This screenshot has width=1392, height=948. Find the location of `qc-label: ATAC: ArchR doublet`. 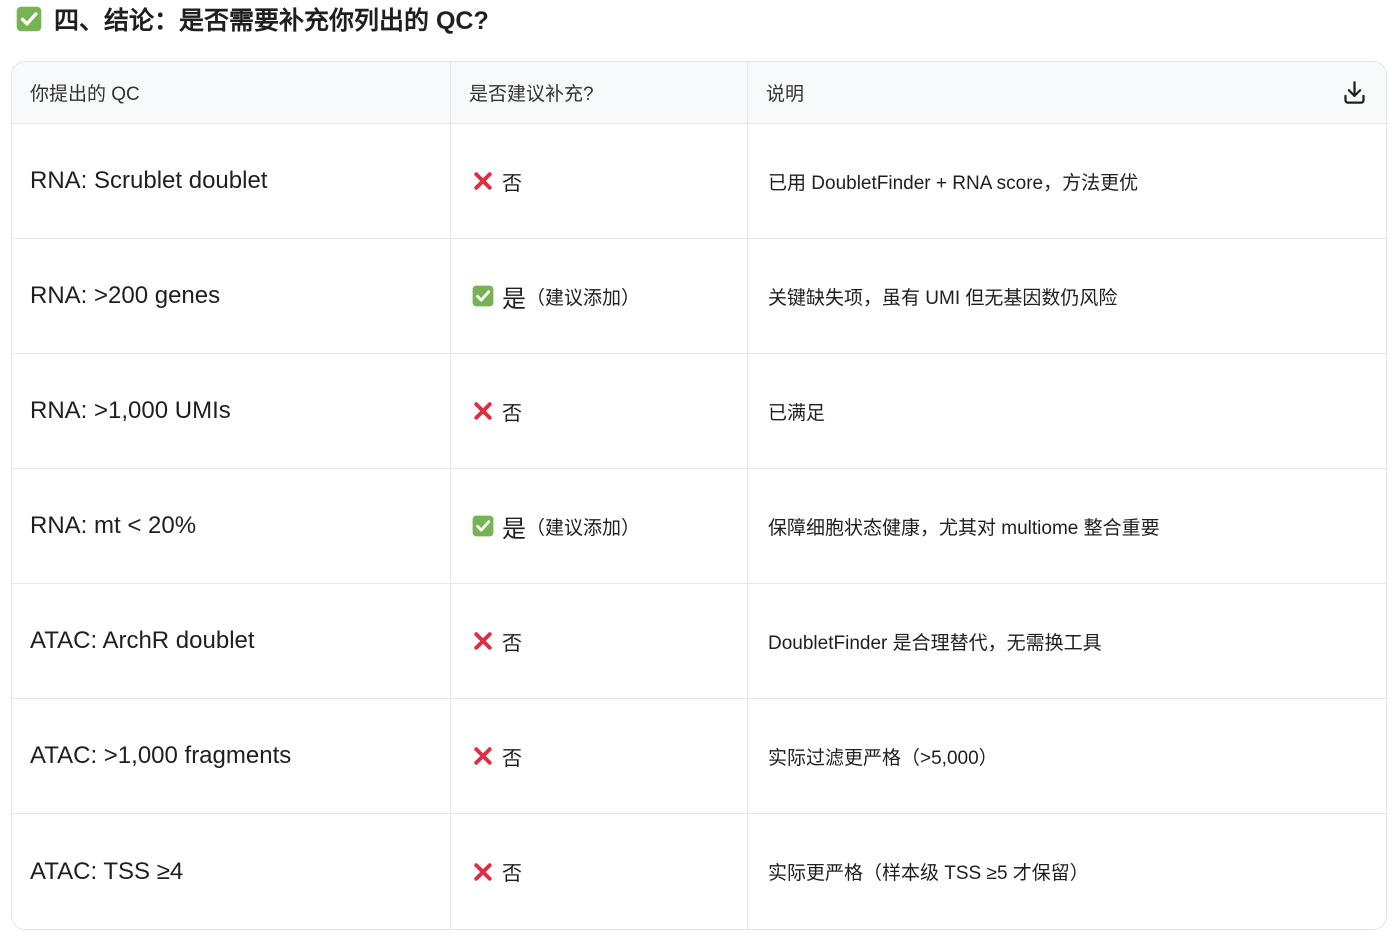

qc-label: ATAC: ArchR doublet is located at coordinates (142, 640).